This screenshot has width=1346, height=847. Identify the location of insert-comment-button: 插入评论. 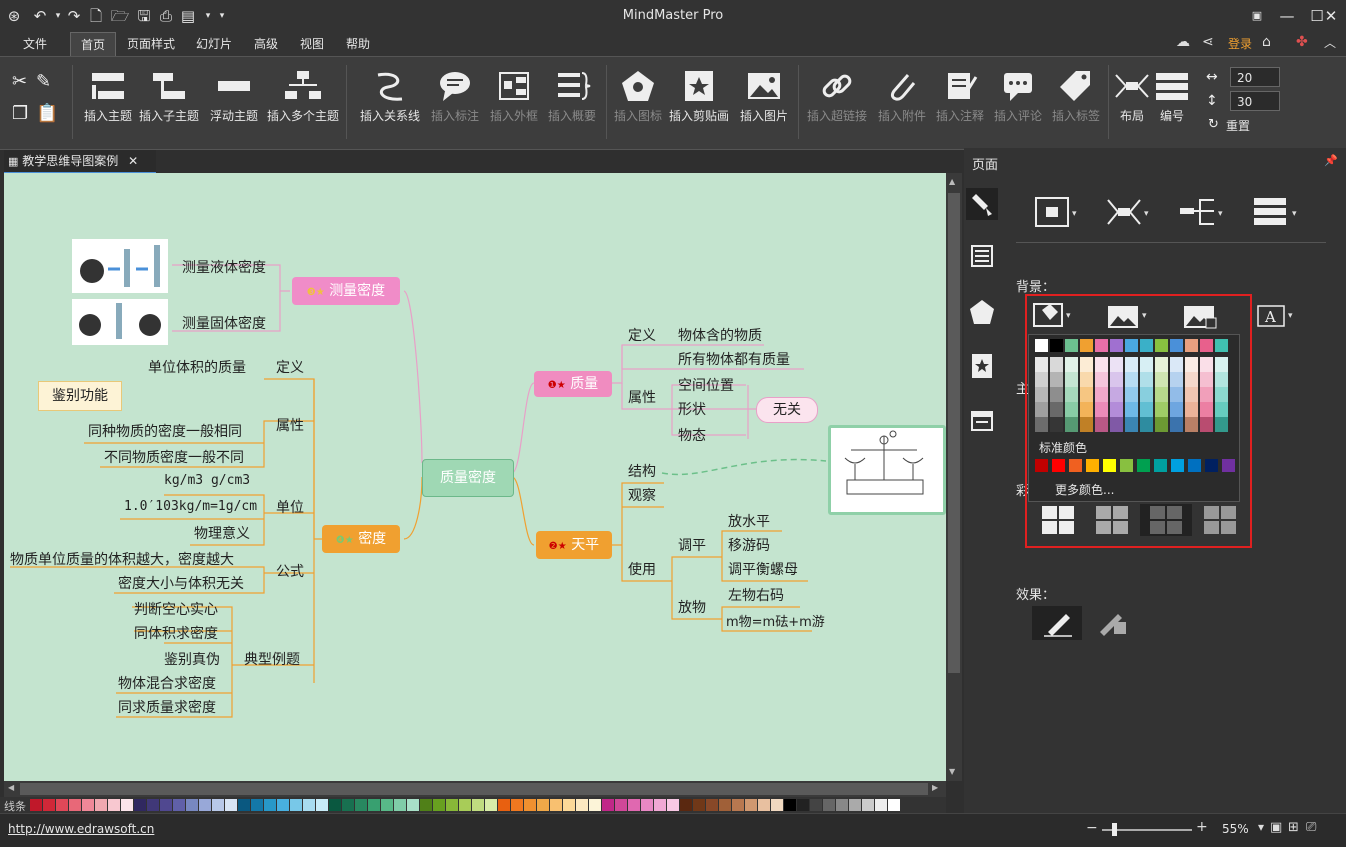
(1018, 104).